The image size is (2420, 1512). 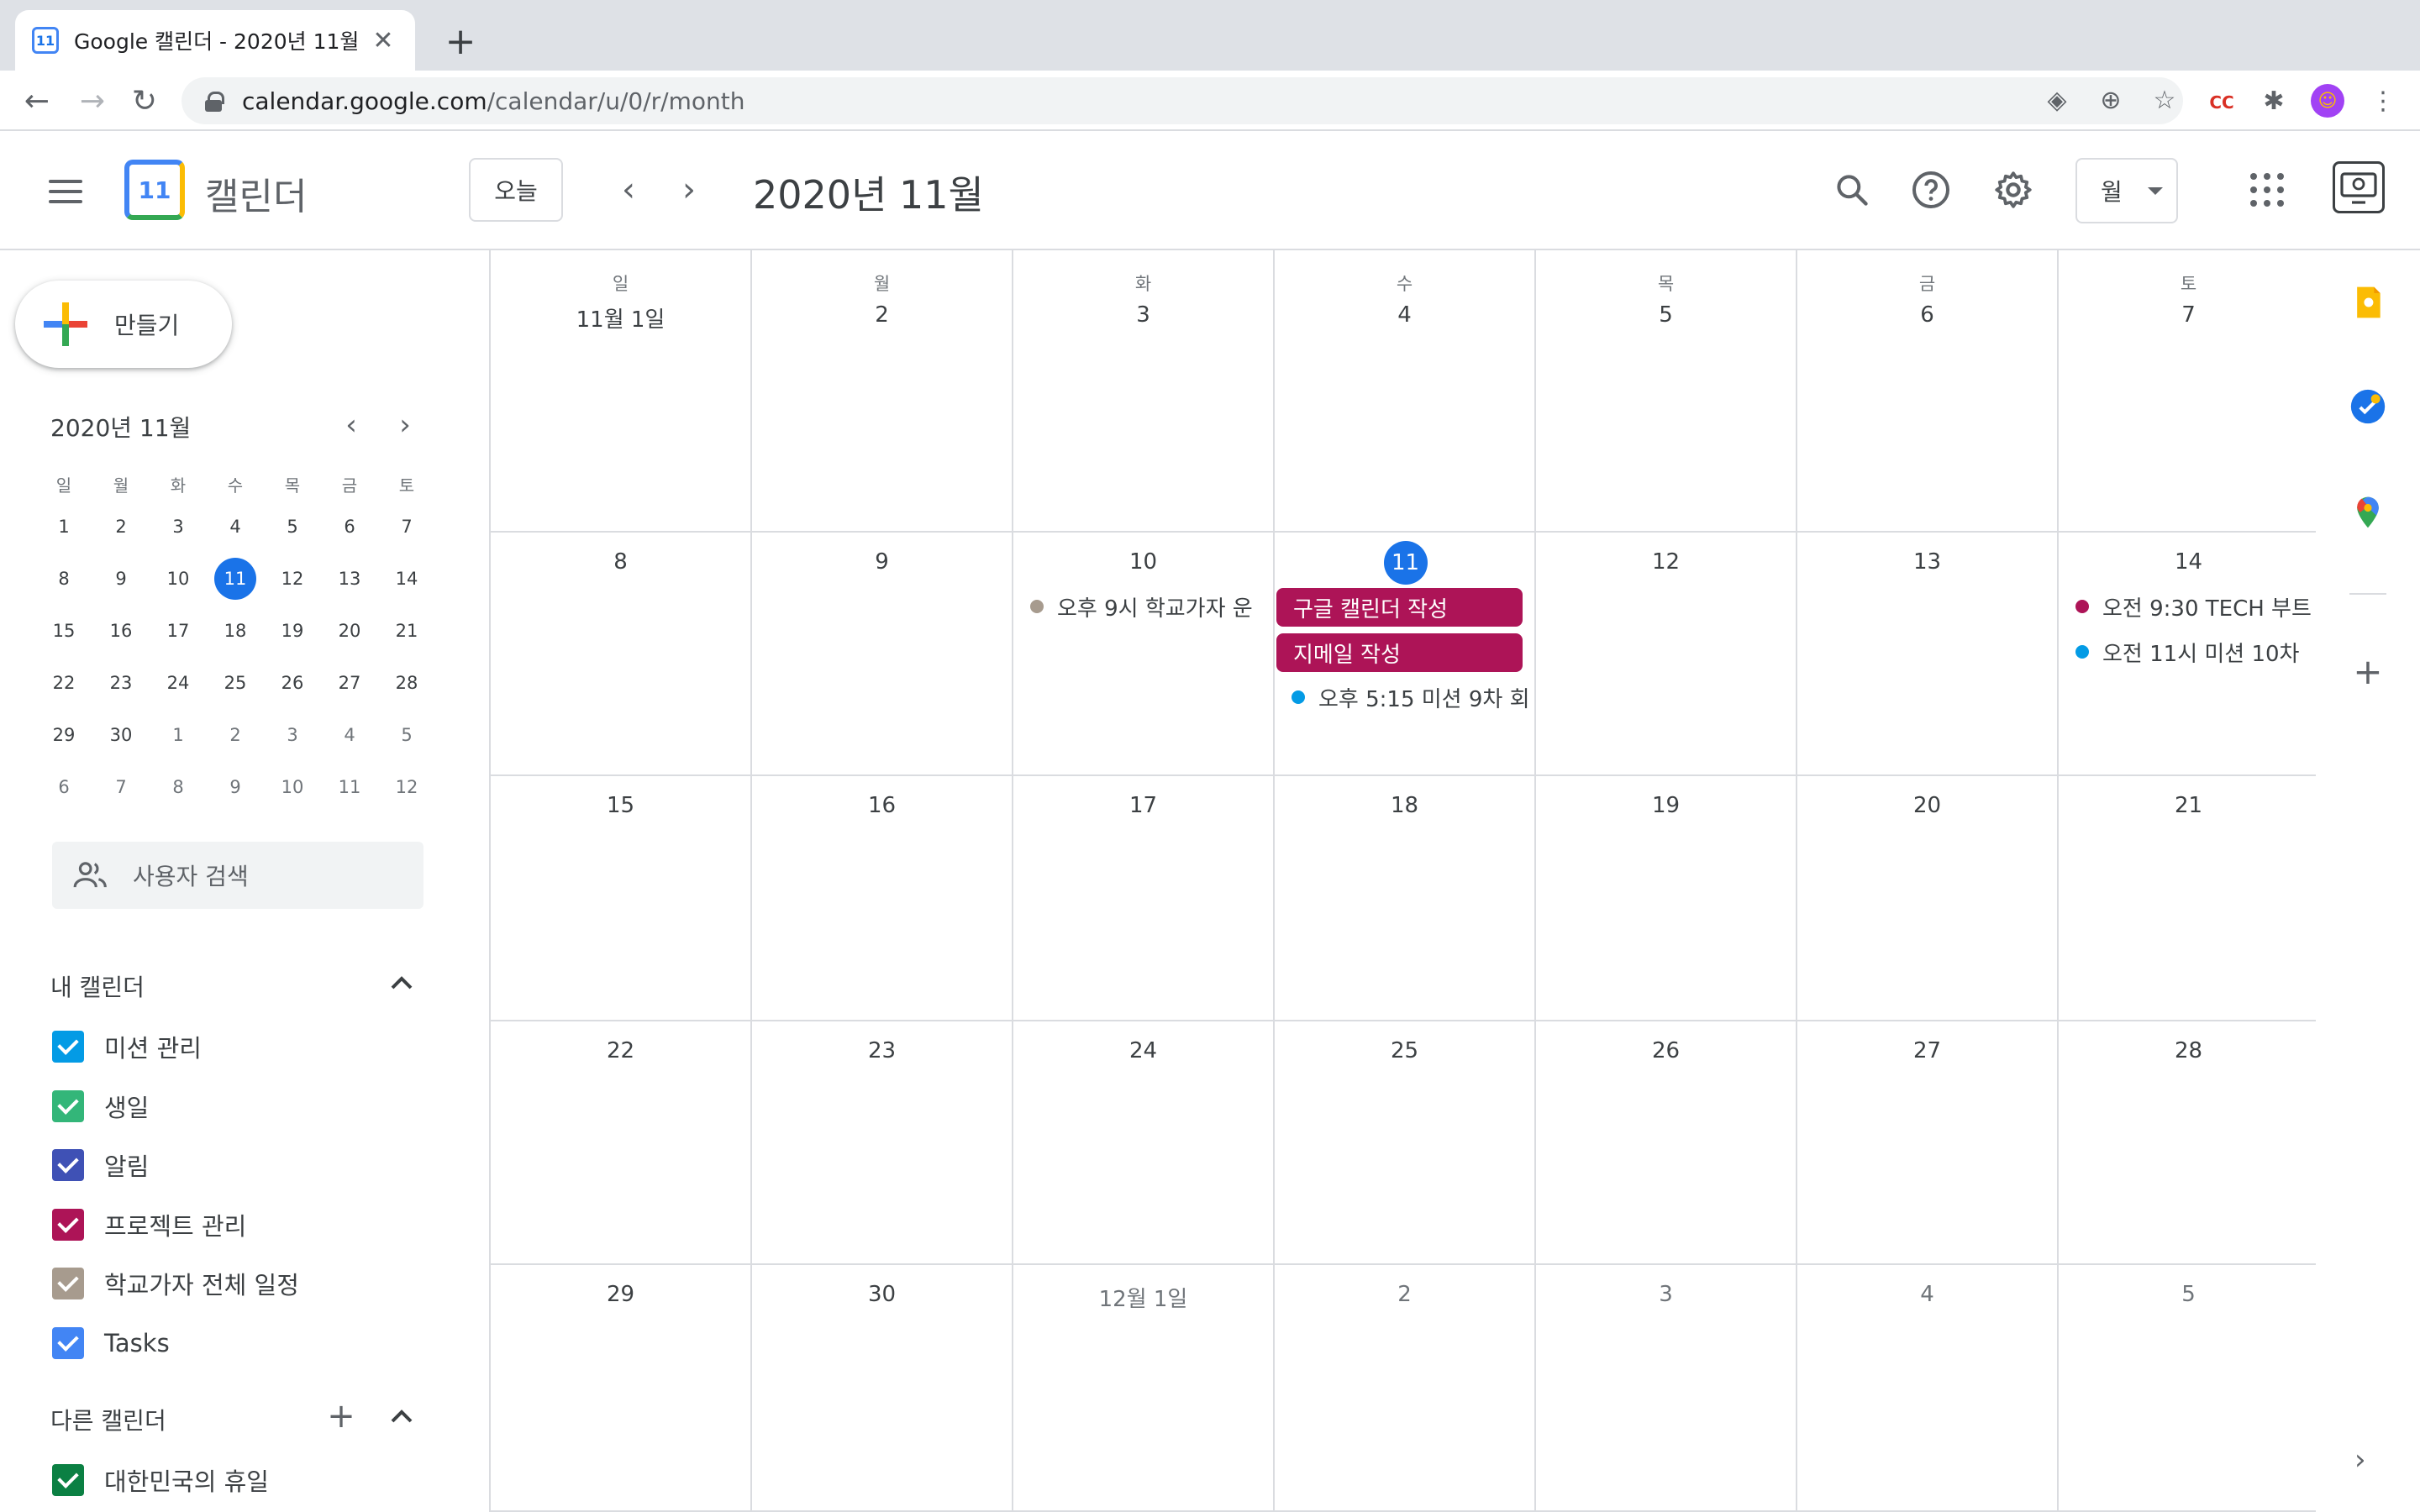 I want to click on event-chip: 지메일 작성, so click(x=1399, y=652).